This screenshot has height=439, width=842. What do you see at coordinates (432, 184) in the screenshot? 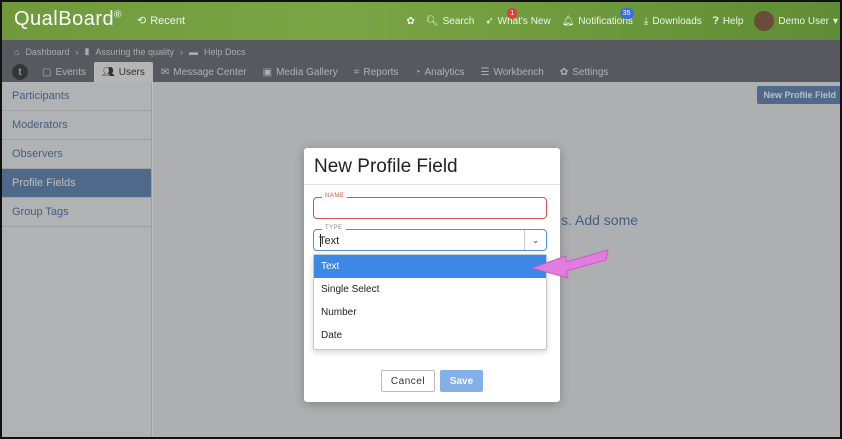
I see `dialog-divider` at bounding box center [432, 184].